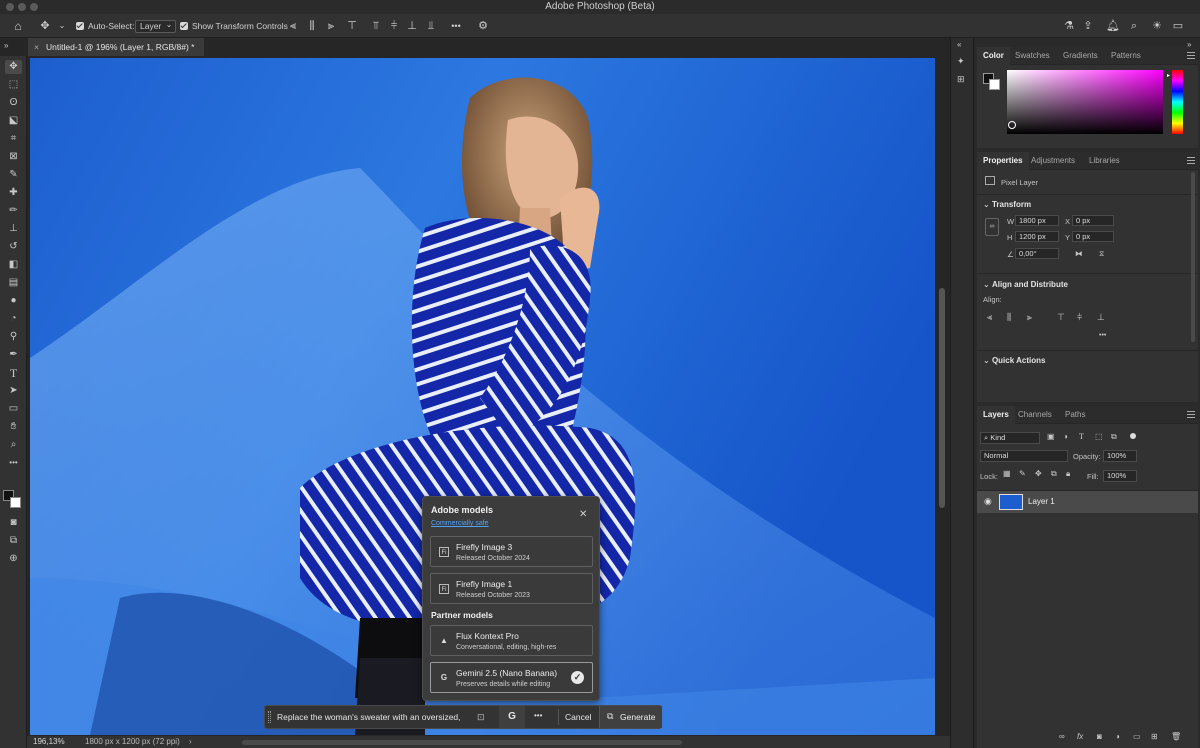 This screenshot has width=1200, height=748. I want to click on tab-adjustments: Adjustments, so click(1053, 161).